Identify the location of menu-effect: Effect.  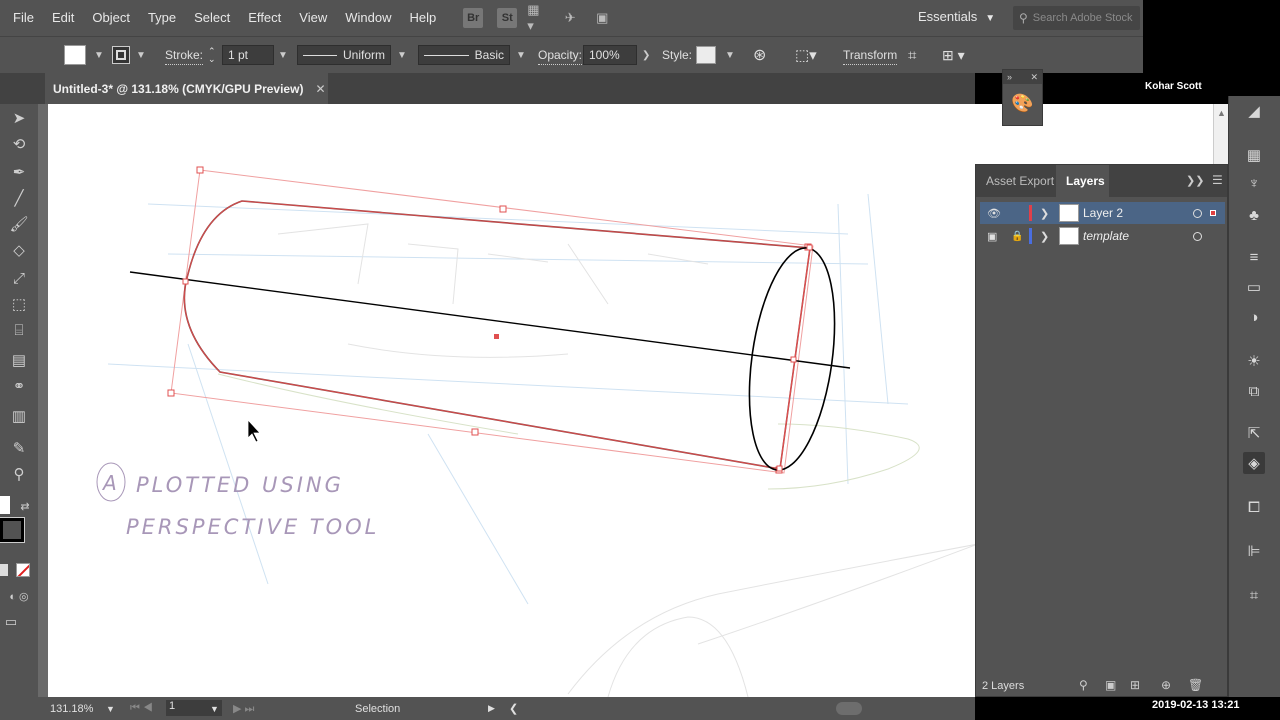
(264, 18).